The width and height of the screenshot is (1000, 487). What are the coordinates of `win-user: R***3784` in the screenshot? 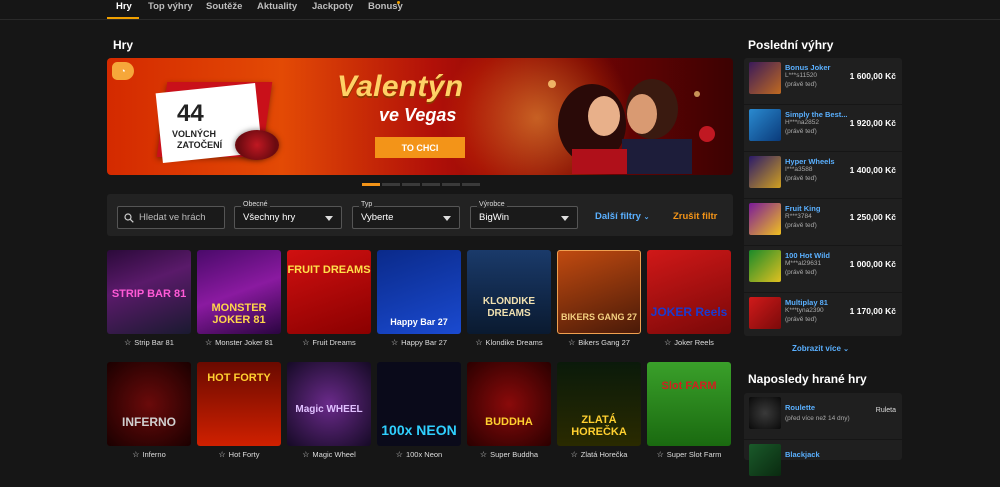 It's located at (798, 216).